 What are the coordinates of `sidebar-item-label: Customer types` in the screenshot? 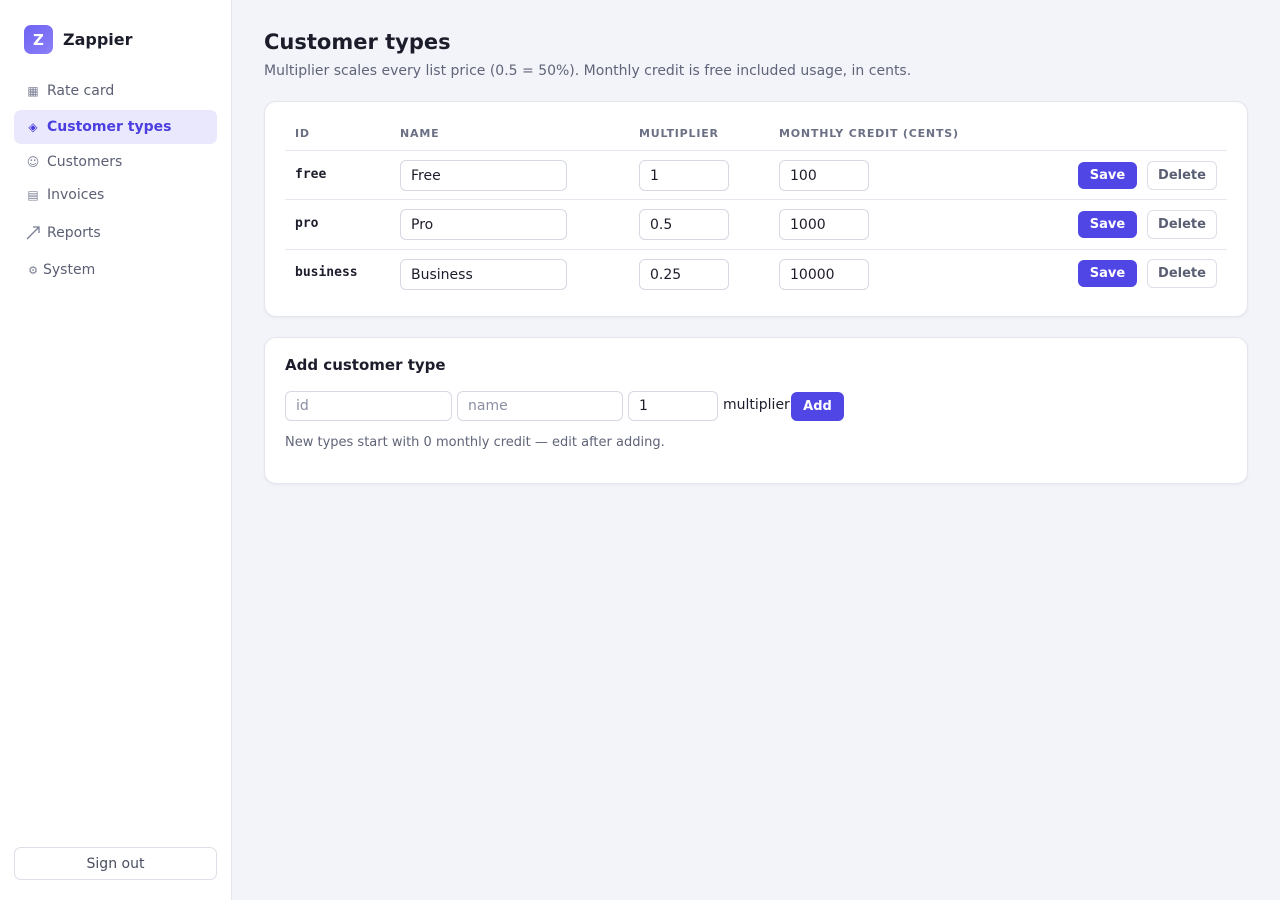 It's located at (109, 127).